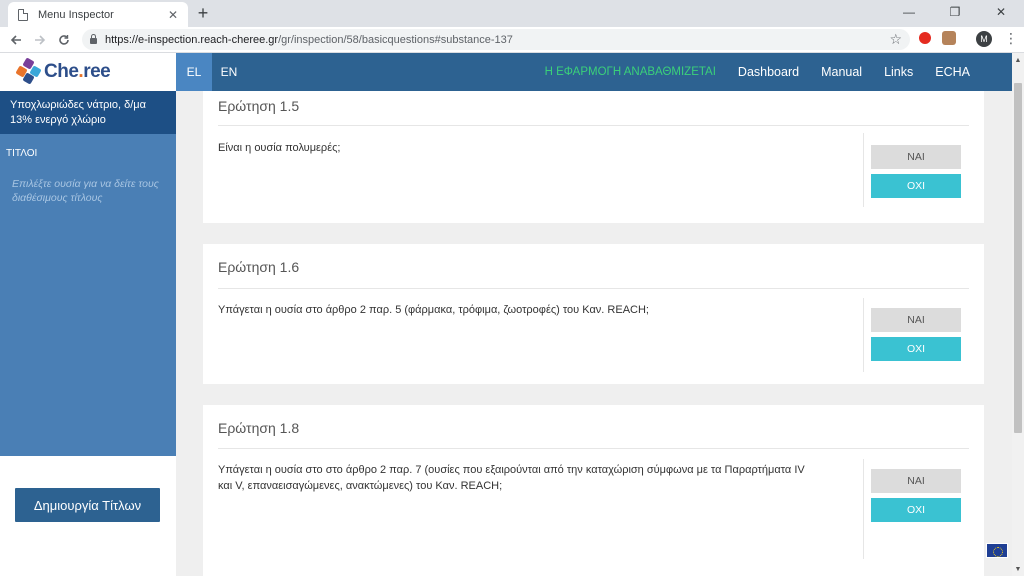 The image size is (1024, 576). What do you see at coordinates (841, 72) in the screenshot?
I see `nav-manual: Manual` at bounding box center [841, 72].